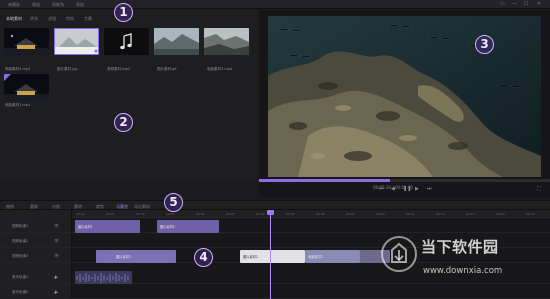  I want to click on ruler-tick: 00:06, so click(260, 214).